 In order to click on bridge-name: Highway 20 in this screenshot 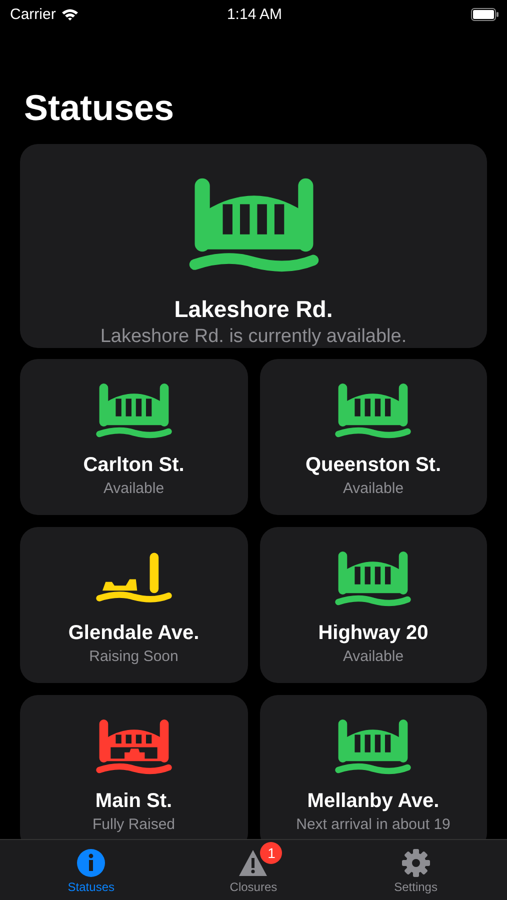, I will do `click(373, 633)`.